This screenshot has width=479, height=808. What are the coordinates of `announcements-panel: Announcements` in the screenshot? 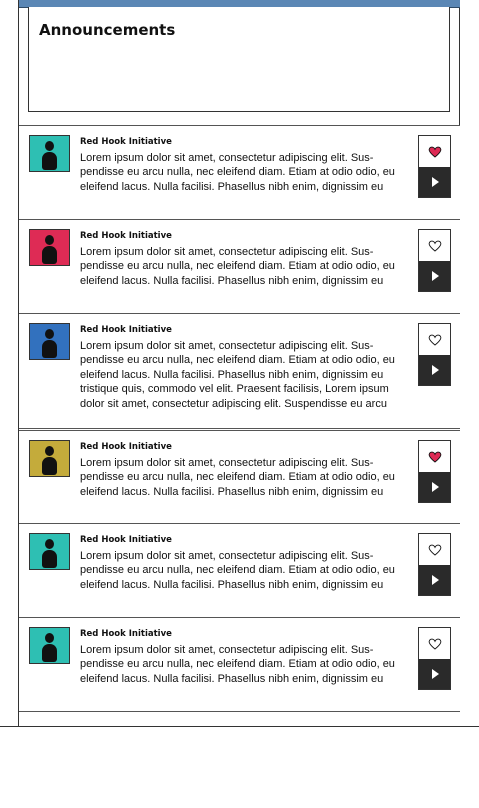 It's located at (239, 59).